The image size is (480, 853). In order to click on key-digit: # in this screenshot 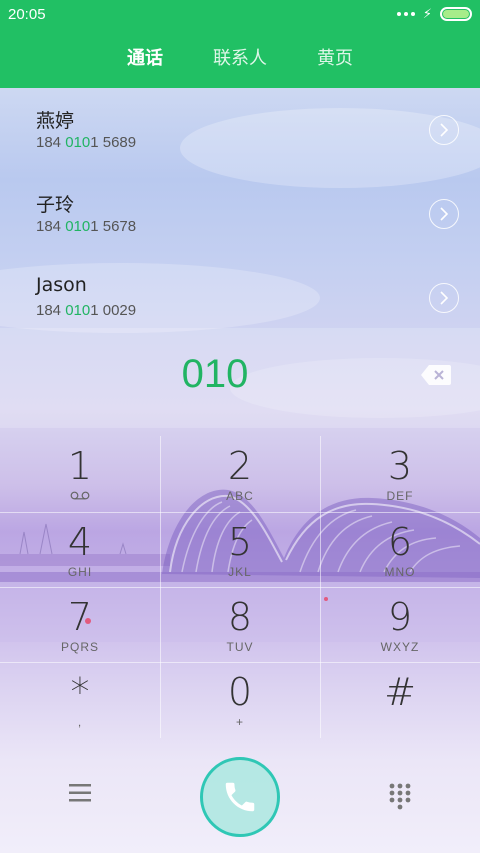, I will do `click(400, 692)`.